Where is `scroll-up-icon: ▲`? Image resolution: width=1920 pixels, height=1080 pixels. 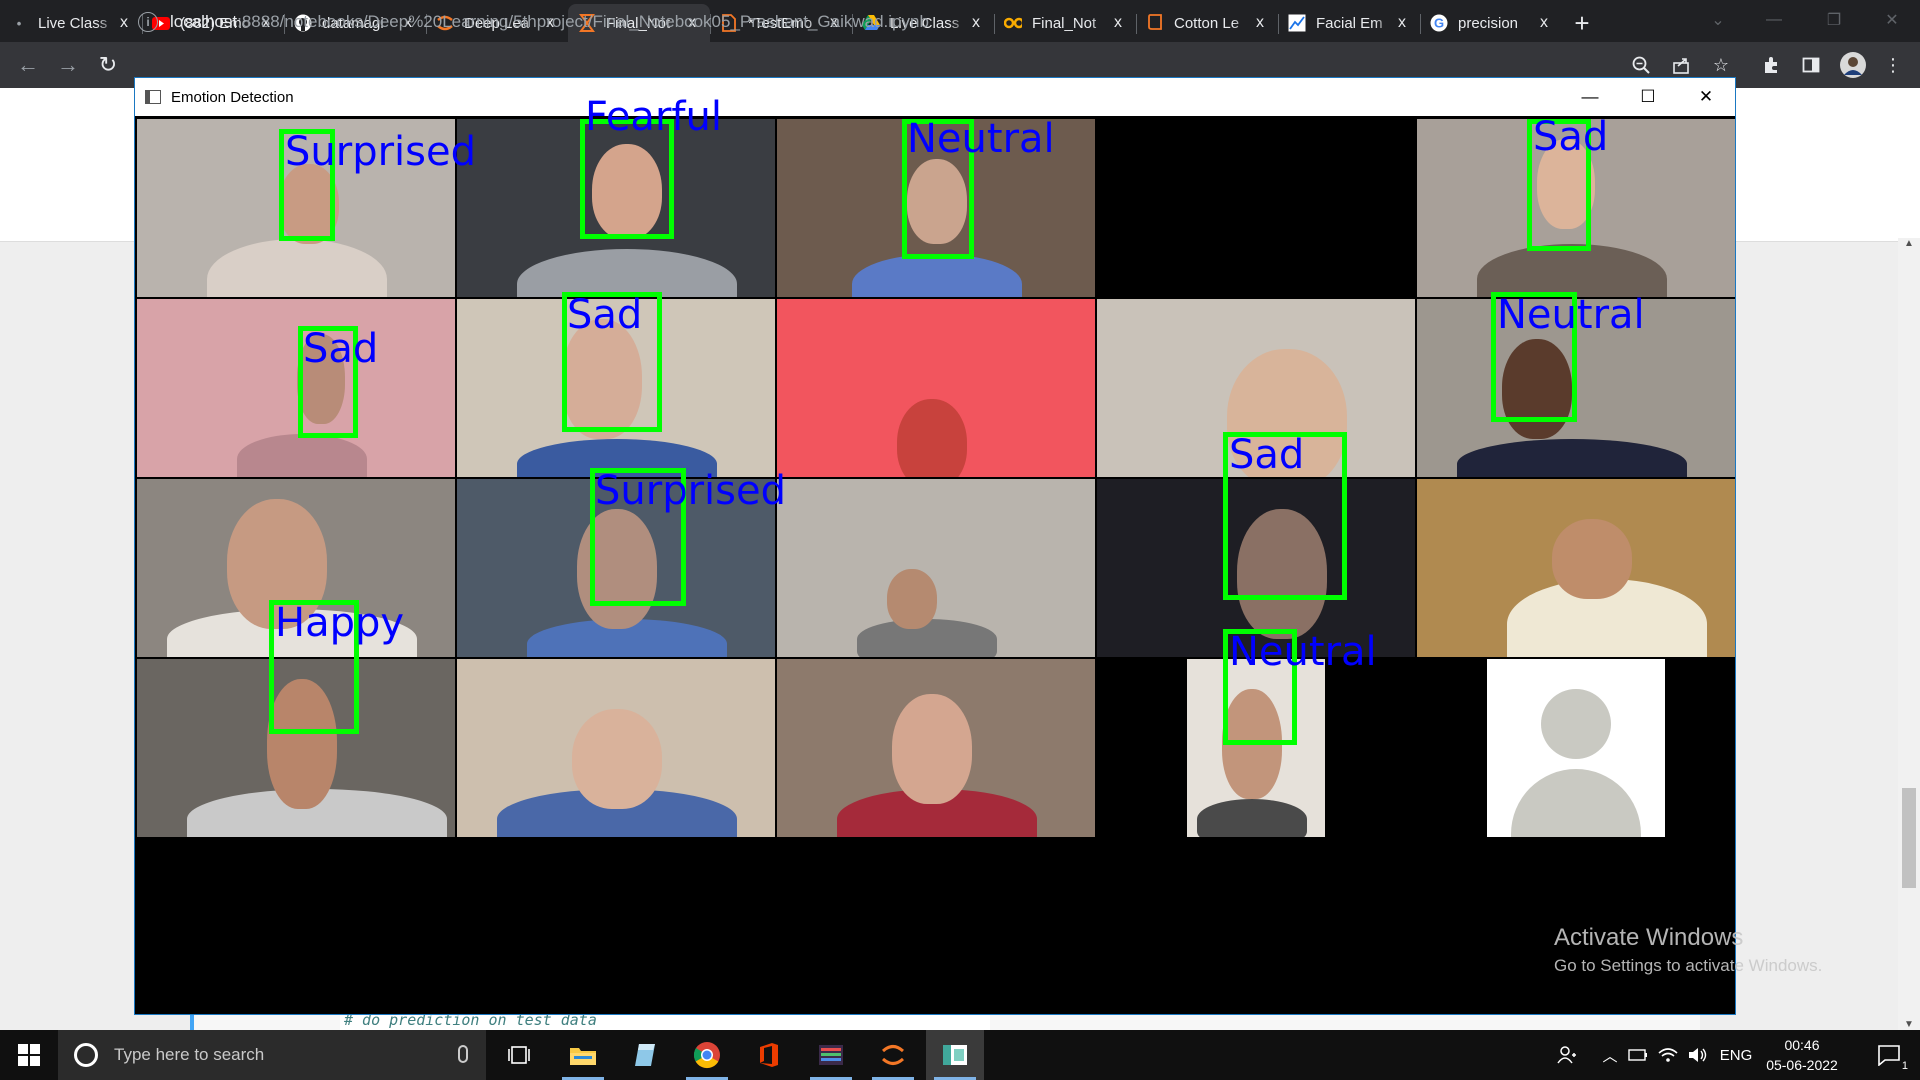 scroll-up-icon: ▲ is located at coordinates (1909, 243).